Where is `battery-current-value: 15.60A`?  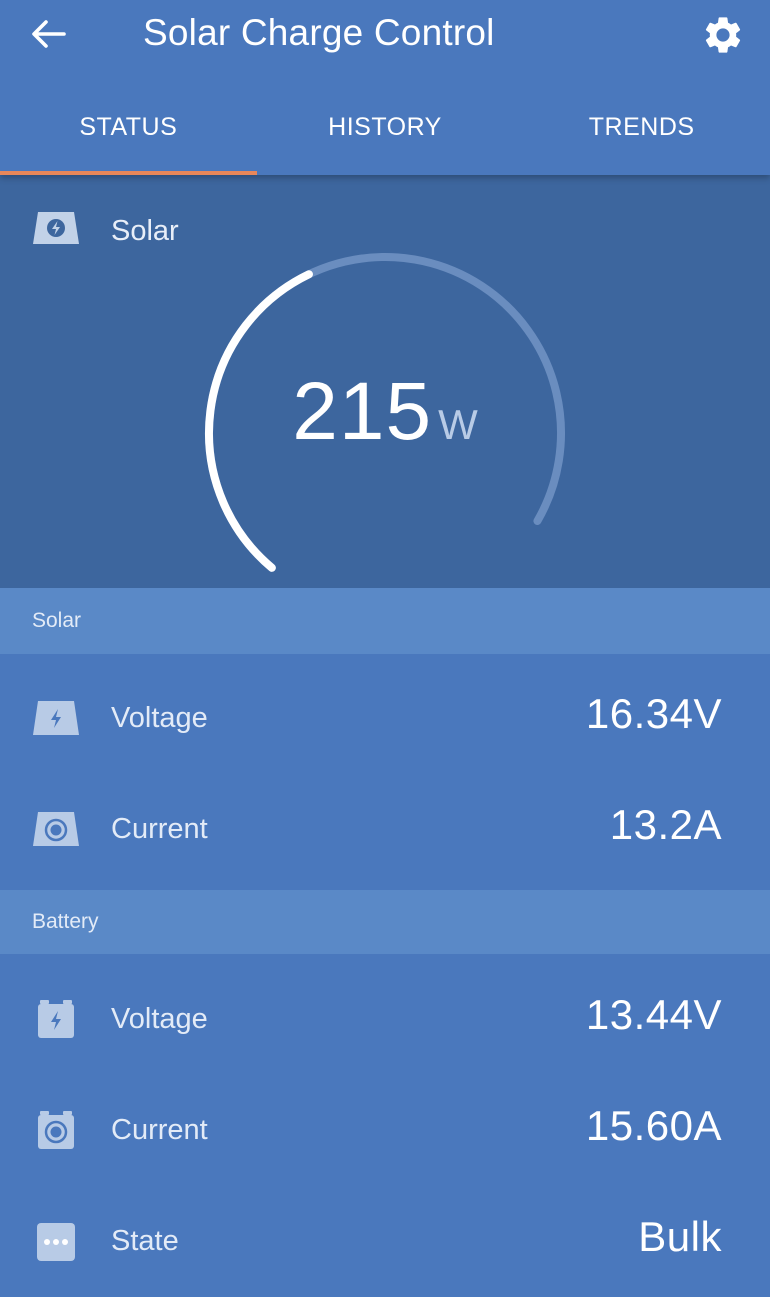 battery-current-value: 15.60A is located at coordinates (653, 1125).